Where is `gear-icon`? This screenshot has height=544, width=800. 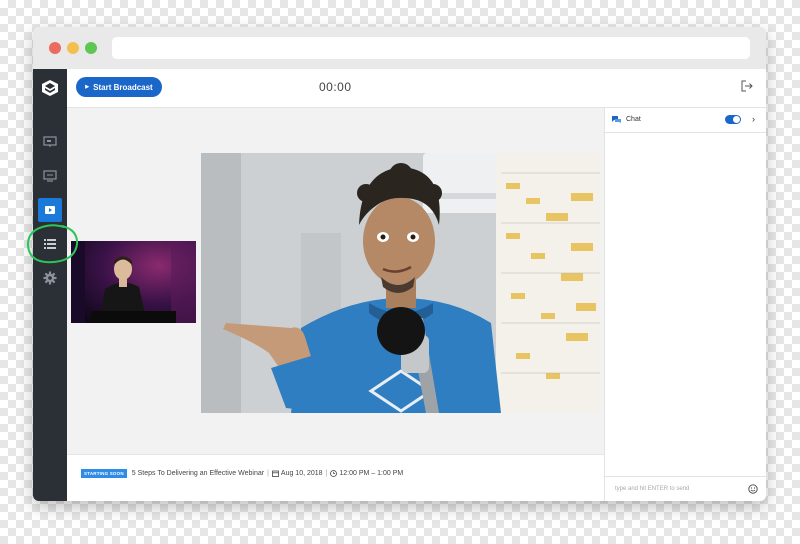
gear-icon is located at coordinates (50, 278).